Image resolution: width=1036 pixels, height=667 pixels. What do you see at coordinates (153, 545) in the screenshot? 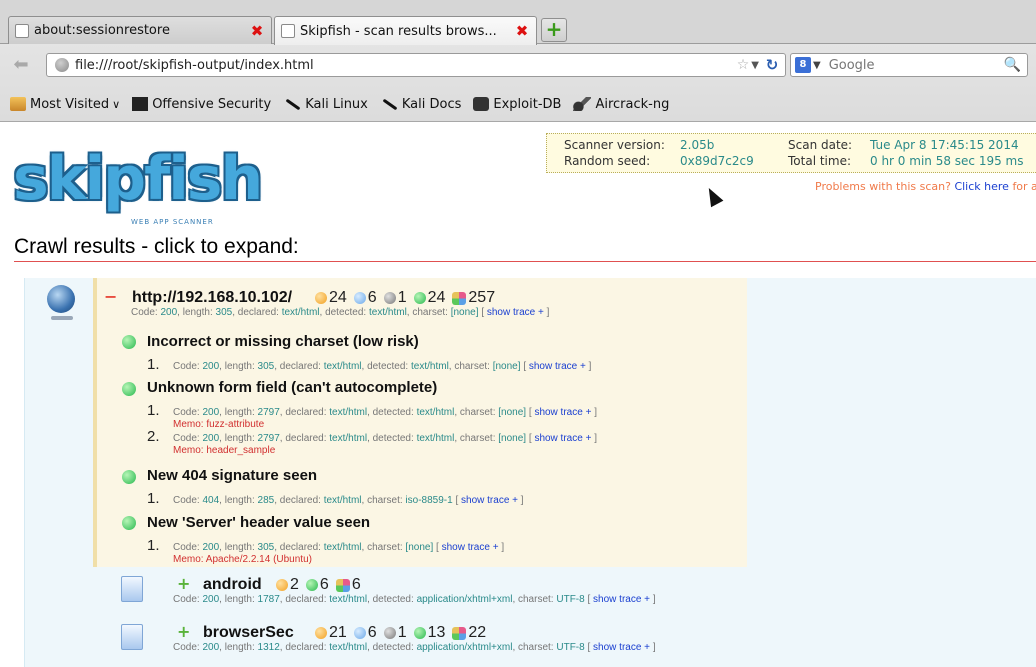
I see `sample-number: 1.` at bounding box center [153, 545].